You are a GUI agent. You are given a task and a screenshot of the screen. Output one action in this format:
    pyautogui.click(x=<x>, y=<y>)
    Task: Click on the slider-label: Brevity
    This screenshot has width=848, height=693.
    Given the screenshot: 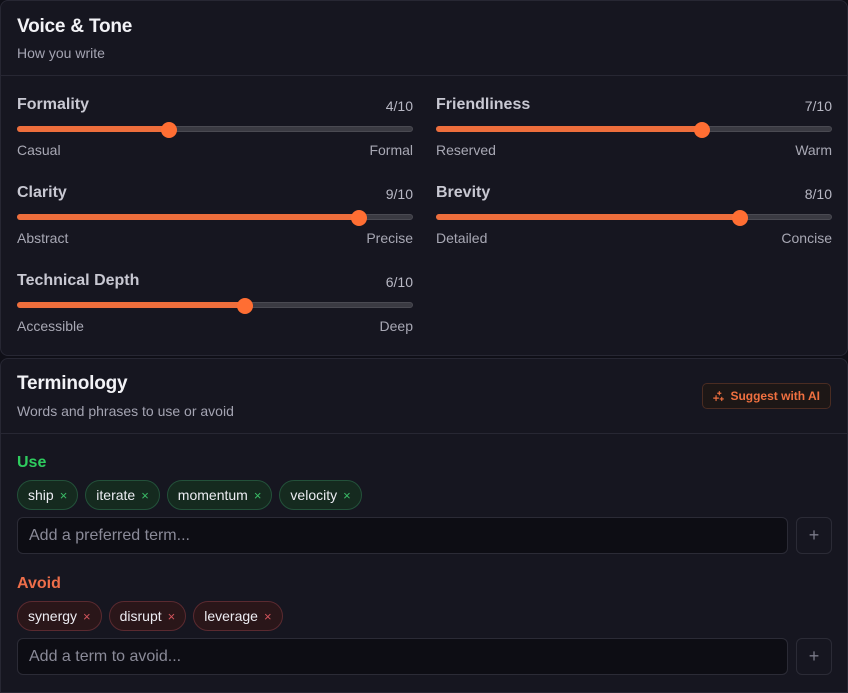 What is the action you would take?
    pyautogui.click(x=463, y=192)
    